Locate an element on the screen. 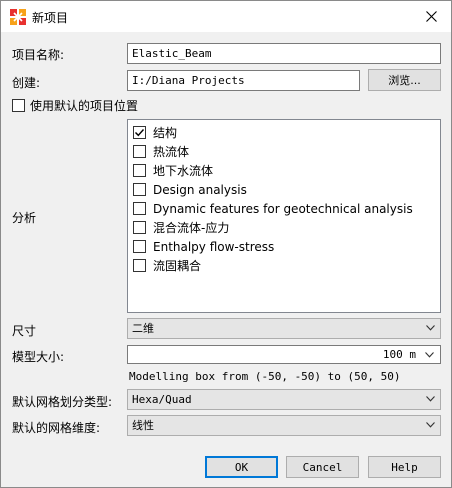 The width and height of the screenshot is (452, 488). analysis-option-heat-flow: 热流体 is located at coordinates (161, 151).